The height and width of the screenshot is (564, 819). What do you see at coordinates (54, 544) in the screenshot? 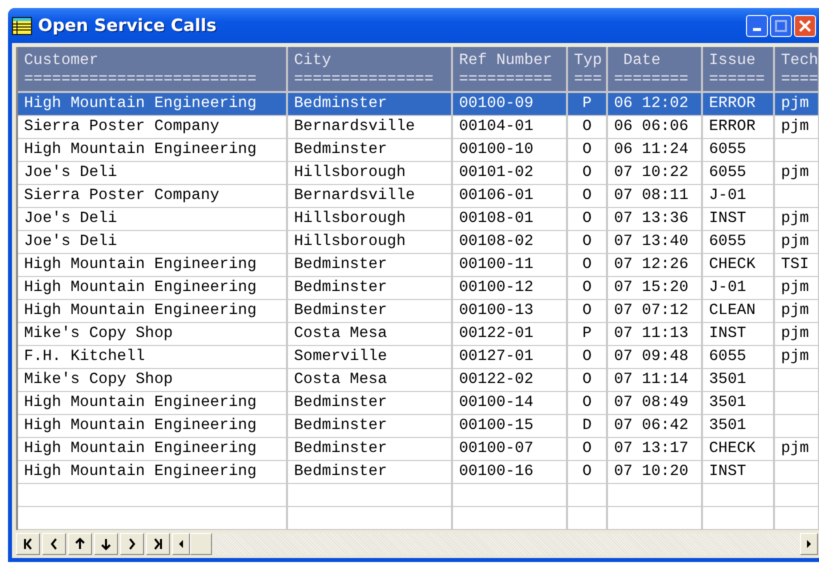
I see `prev-record-button` at bounding box center [54, 544].